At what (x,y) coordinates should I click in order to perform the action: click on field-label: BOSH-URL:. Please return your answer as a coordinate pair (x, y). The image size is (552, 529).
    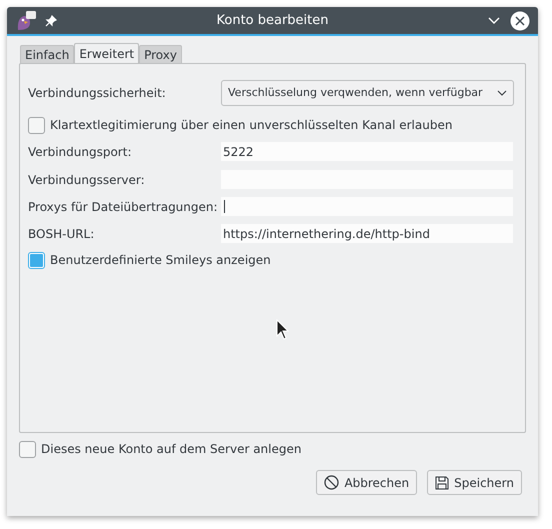
    Looking at the image, I should click on (62, 234).